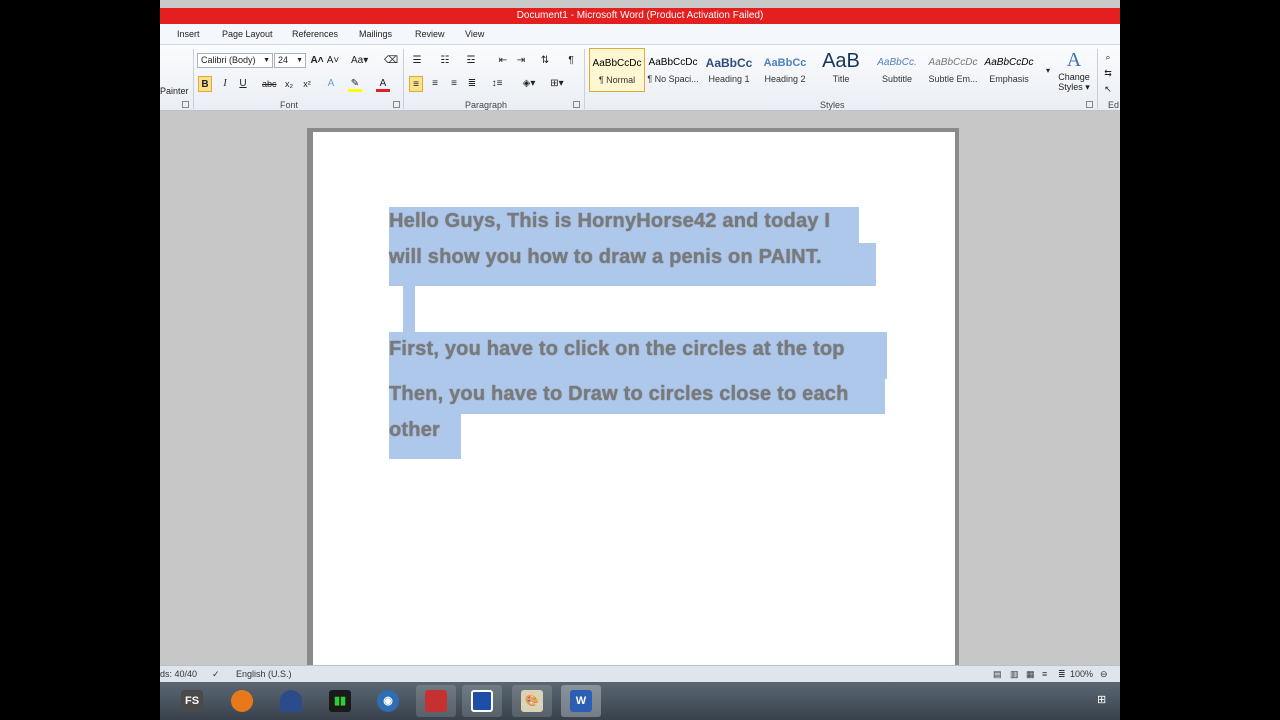  Describe the element at coordinates (532, 701) in the screenshot. I see `taskbar-item-paint: 🎨` at that location.